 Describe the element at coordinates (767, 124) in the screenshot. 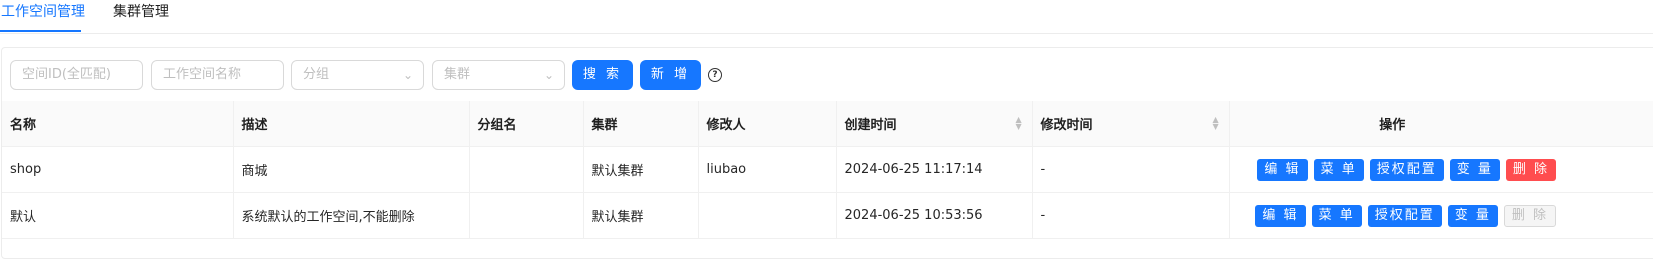

I see `column-header-modifier: 修改人` at that location.